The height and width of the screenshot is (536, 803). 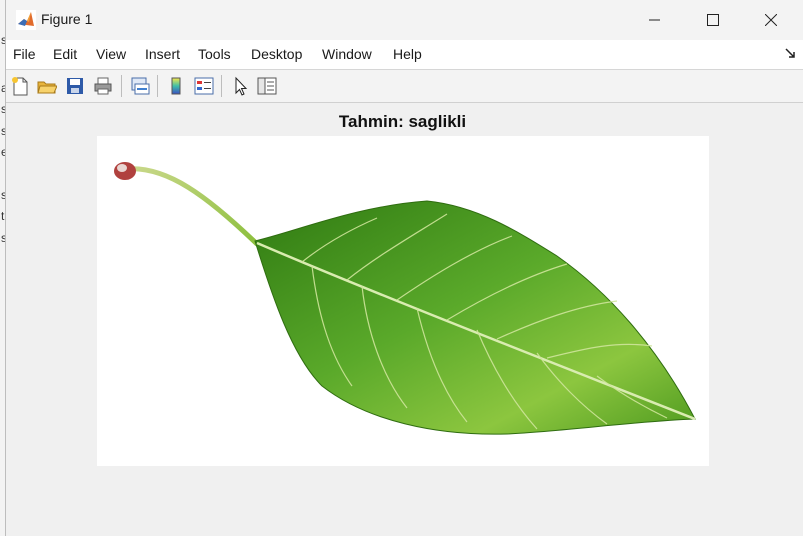 I want to click on toolbar, so click(x=404, y=86).